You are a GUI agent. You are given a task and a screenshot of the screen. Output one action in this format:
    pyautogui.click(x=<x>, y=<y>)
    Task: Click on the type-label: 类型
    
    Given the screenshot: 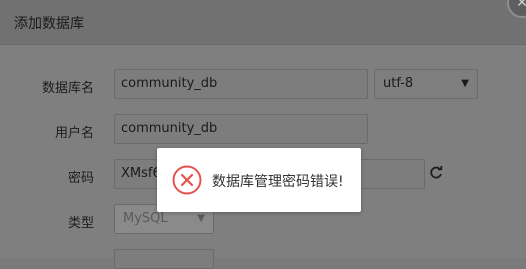 What is the action you would take?
    pyautogui.click(x=80, y=223)
    